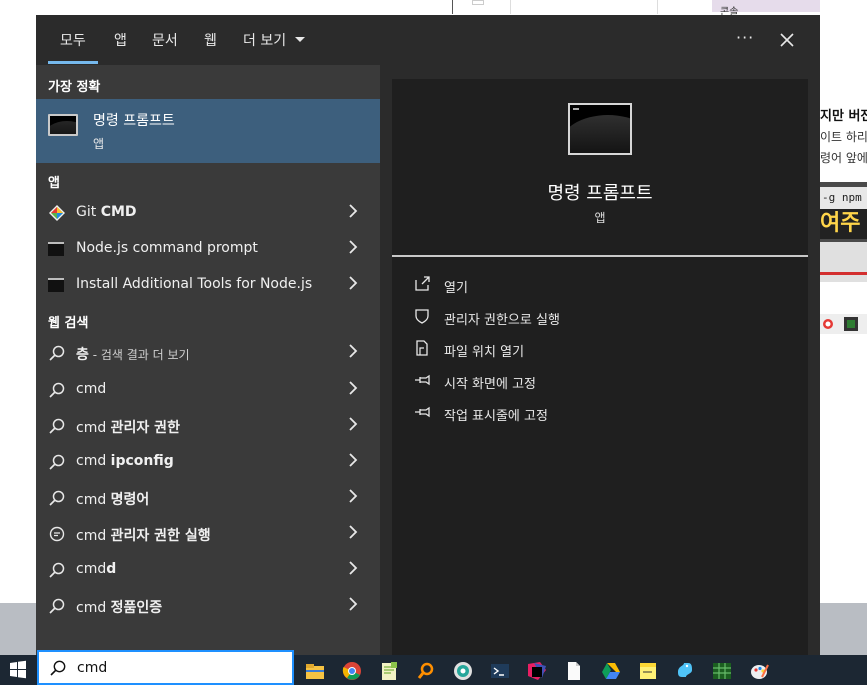 This screenshot has height=689, width=867. What do you see at coordinates (208, 426) in the screenshot?
I see `web-result-cmd-admin: cmd 관리자 권한` at bounding box center [208, 426].